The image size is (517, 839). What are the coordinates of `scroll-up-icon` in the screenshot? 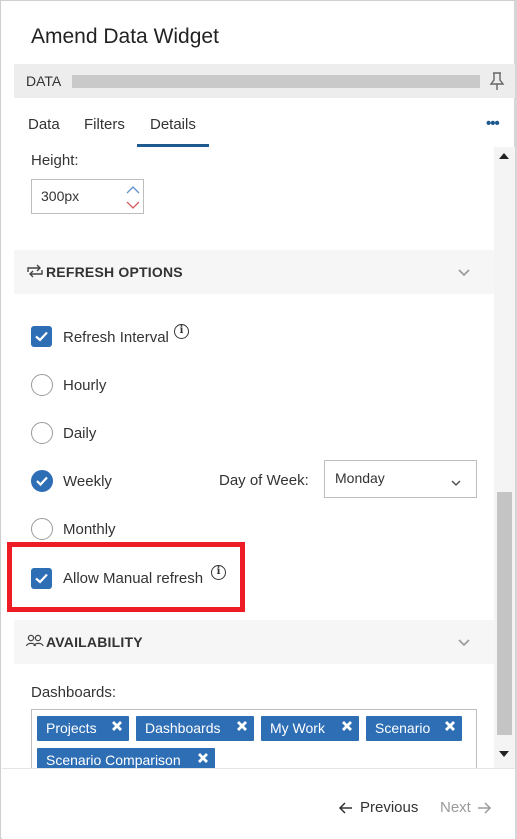 It's located at (504, 156).